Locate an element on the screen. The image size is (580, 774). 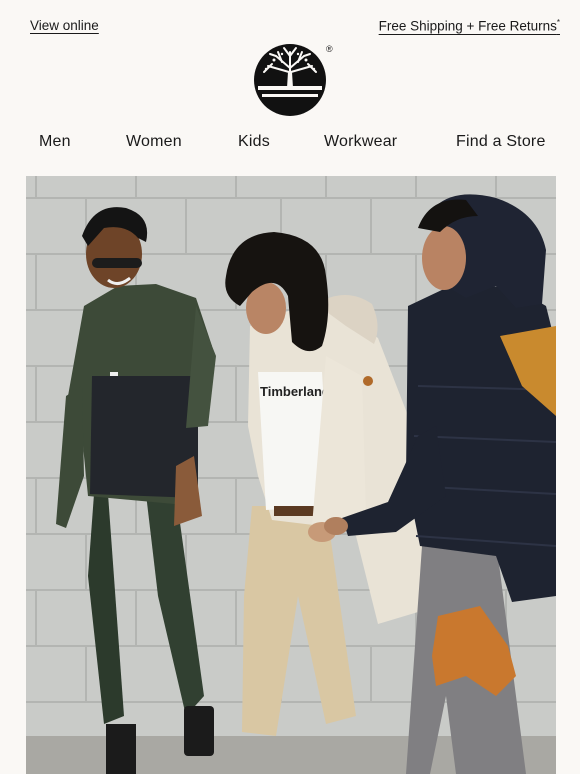
registered-mark: ® is located at coordinates (329, 49).